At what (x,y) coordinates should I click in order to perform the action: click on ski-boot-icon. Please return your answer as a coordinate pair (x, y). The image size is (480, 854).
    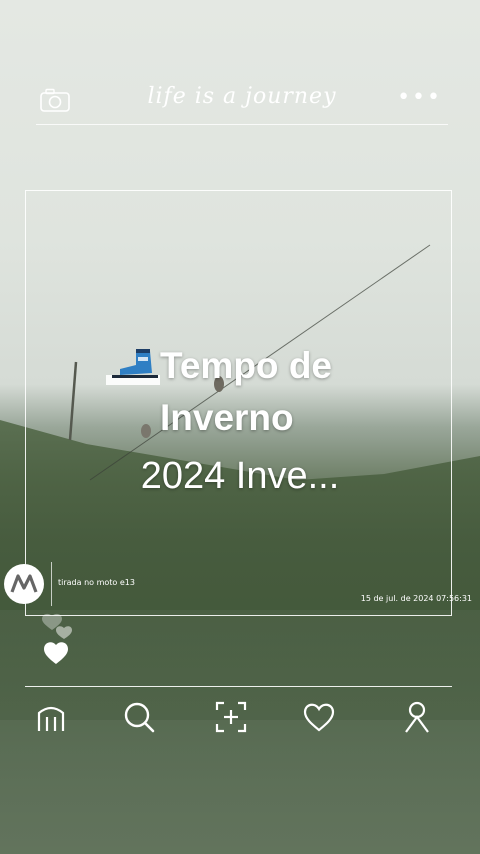
    Looking at the image, I should click on (133, 367).